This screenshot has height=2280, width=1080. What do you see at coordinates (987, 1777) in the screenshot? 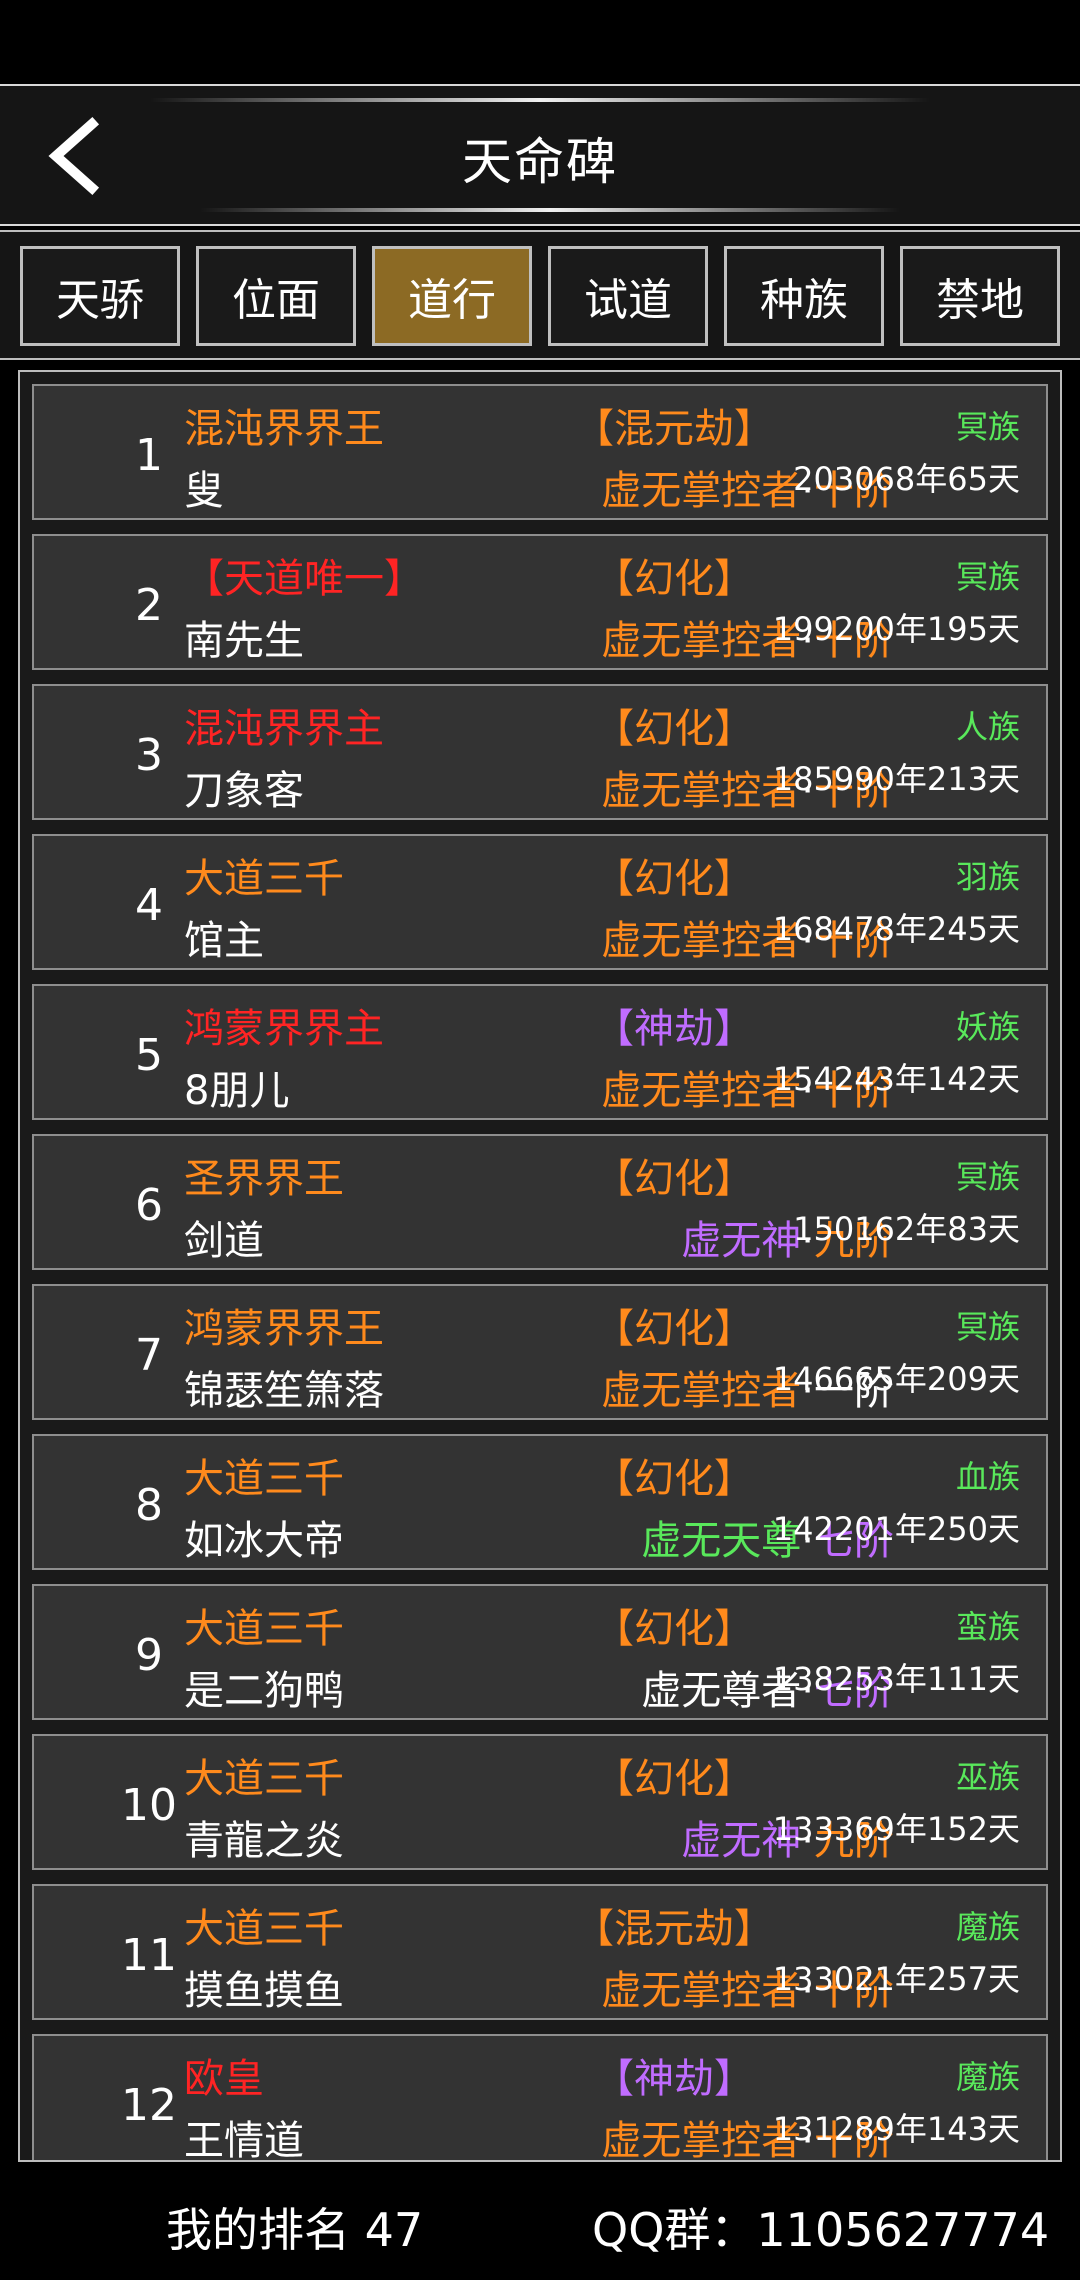
I see `race-label: 巫族` at bounding box center [987, 1777].